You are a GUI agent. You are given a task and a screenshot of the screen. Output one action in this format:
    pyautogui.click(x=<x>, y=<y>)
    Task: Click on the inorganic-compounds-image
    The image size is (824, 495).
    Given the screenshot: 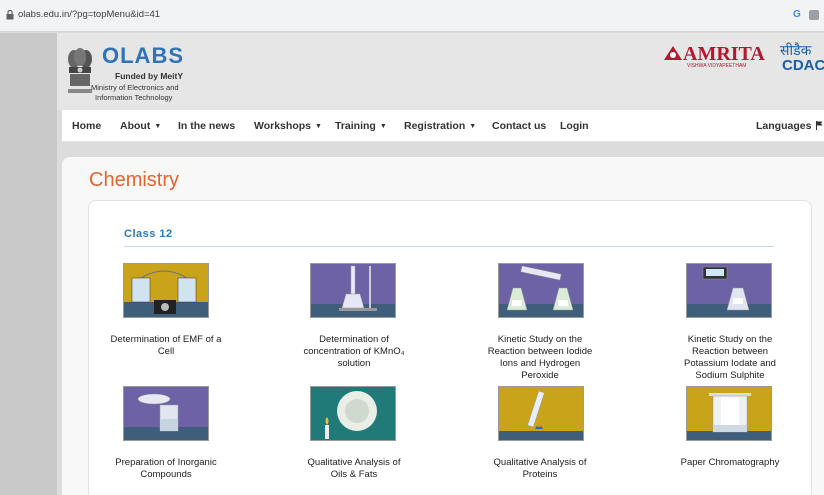 What is the action you would take?
    pyautogui.click(x=166, y=413)
    